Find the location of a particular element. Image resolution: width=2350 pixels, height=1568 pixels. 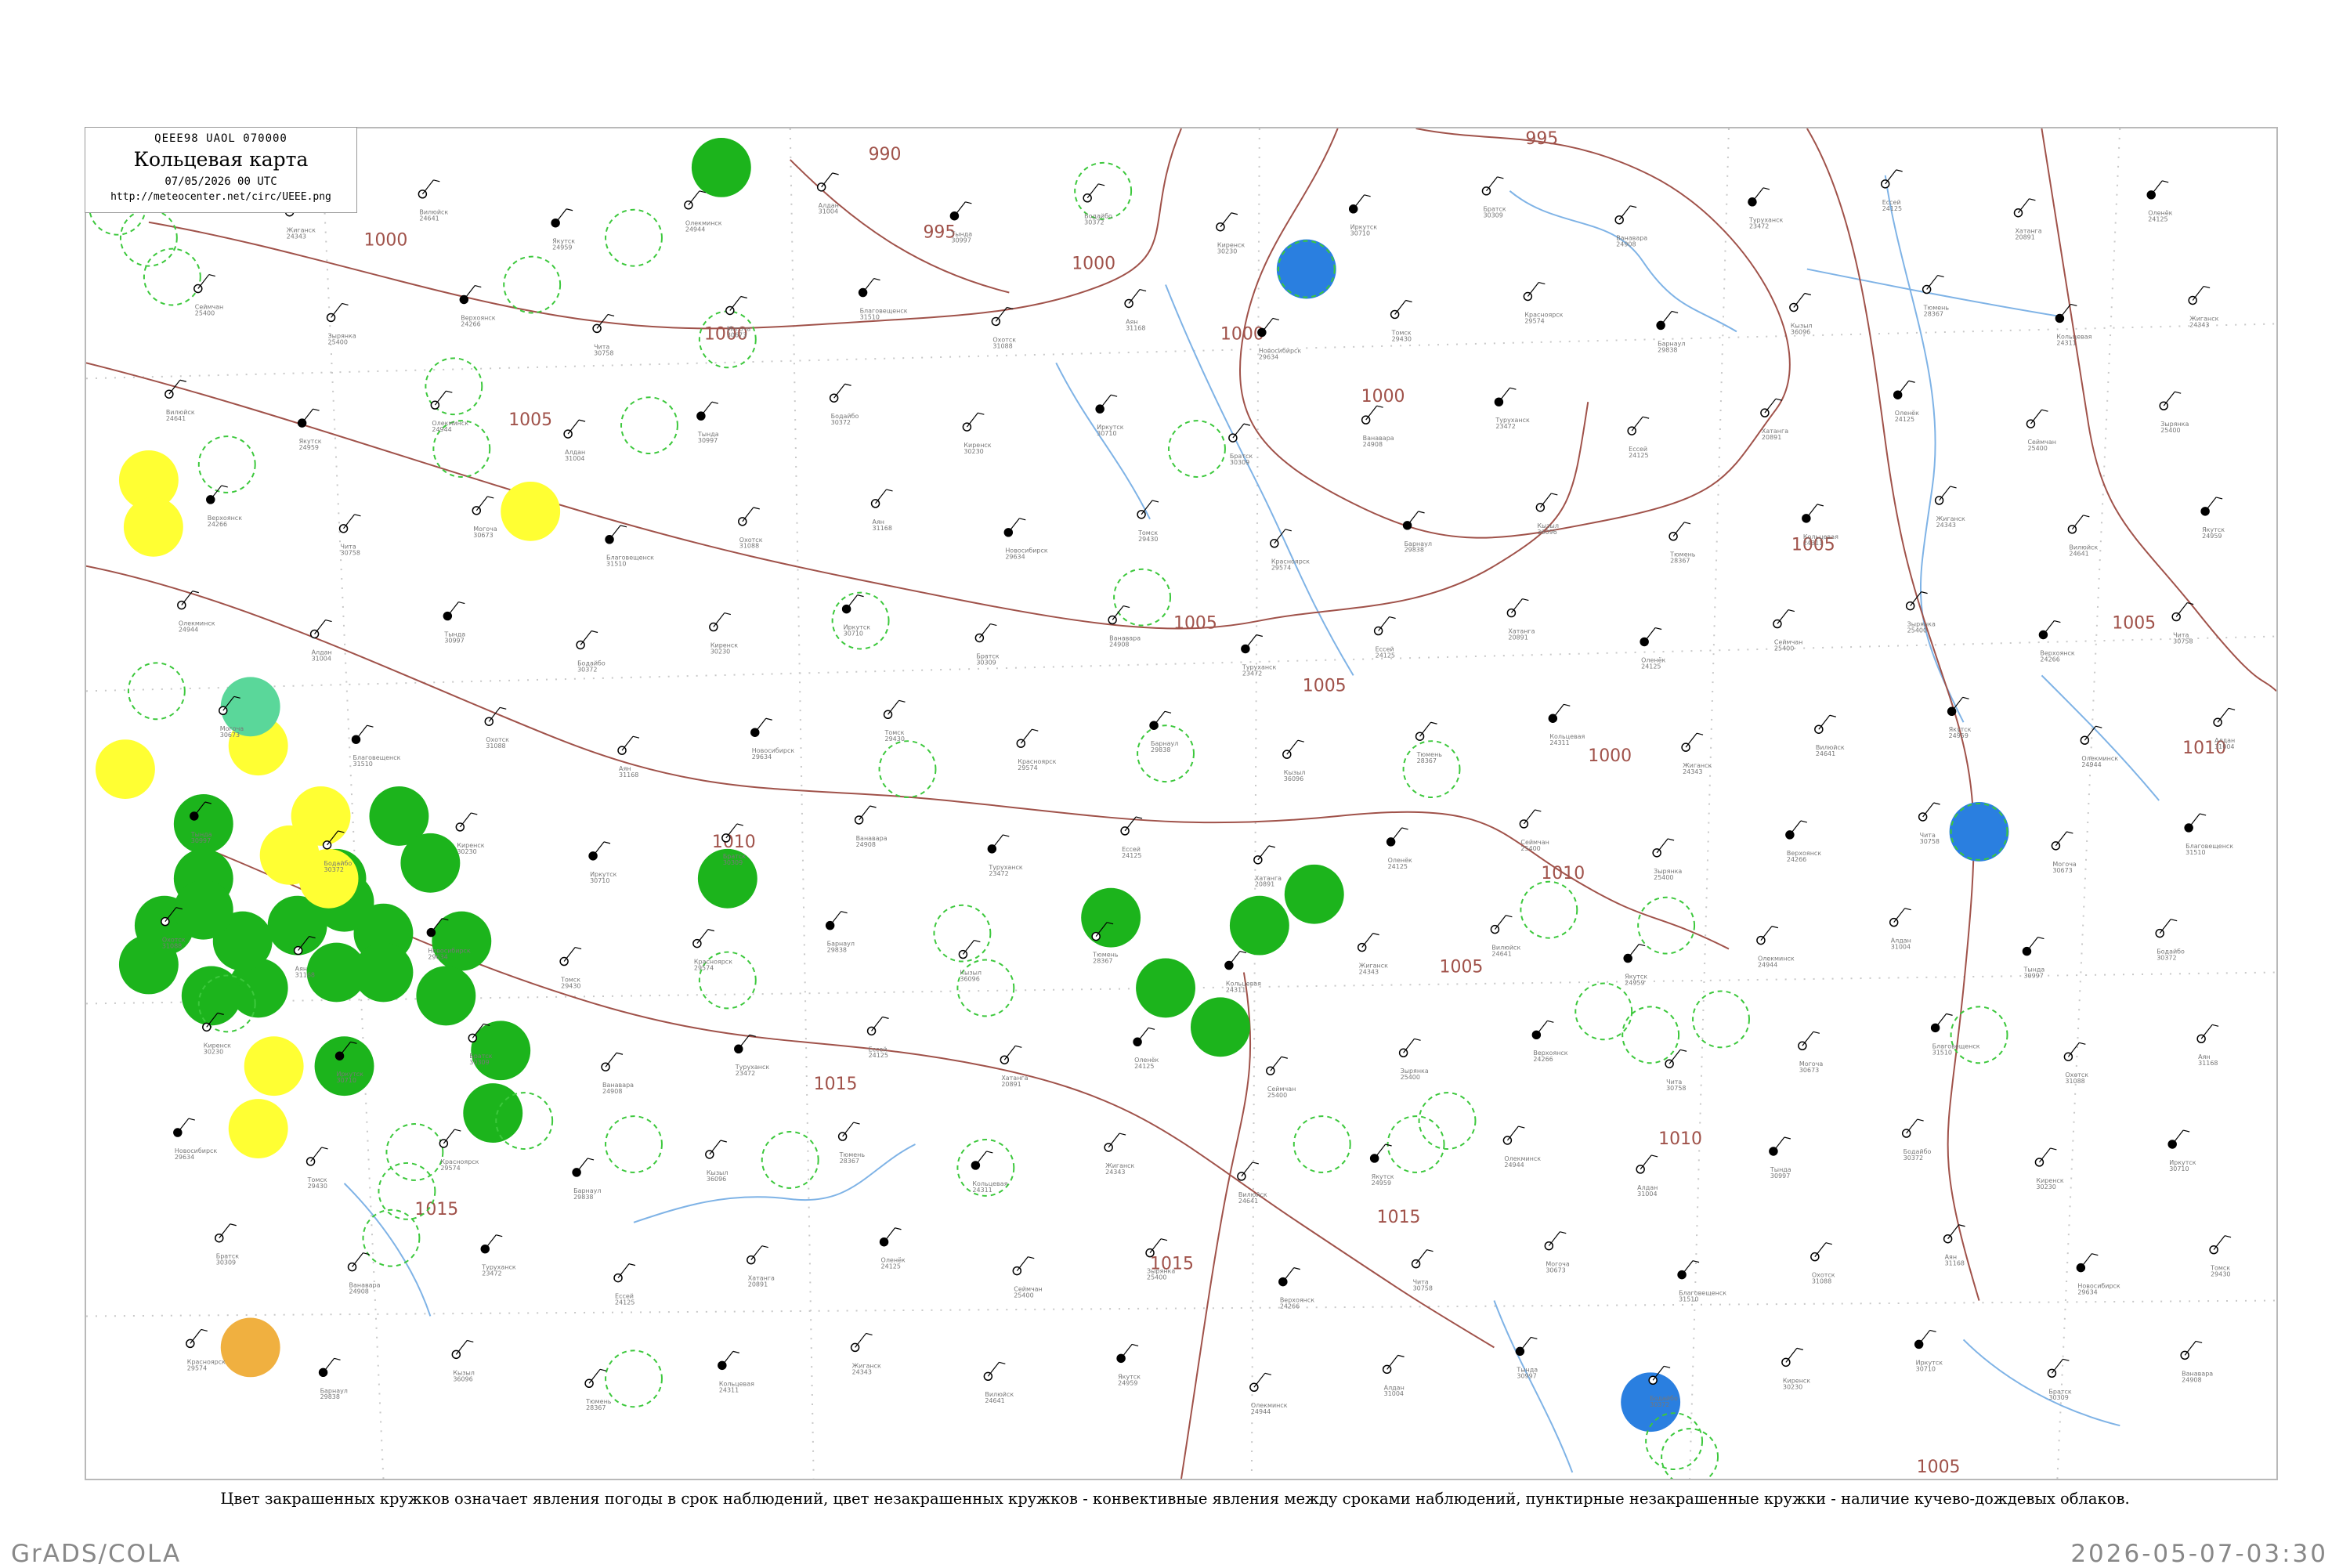

station-number: 24944 is located at coordinates (2091, 764).